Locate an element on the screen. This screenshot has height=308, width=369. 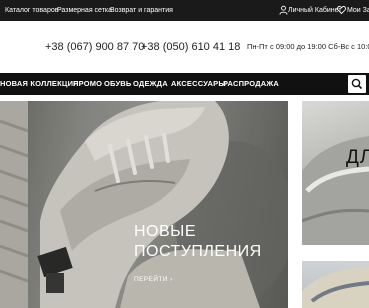
user-icon is located at coordinates (283, 10).